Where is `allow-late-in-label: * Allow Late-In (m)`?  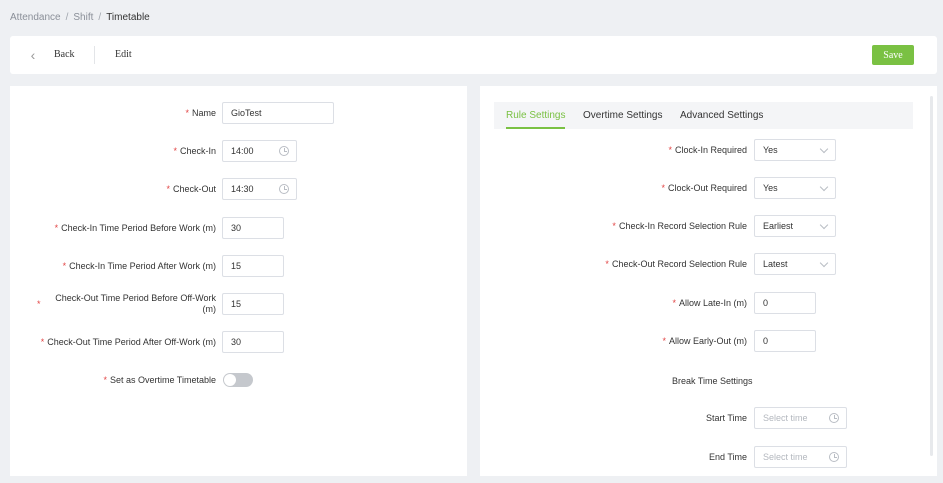
allow-late-in-label: * Allow Late-In (m) is located at coordinates (709, 303).